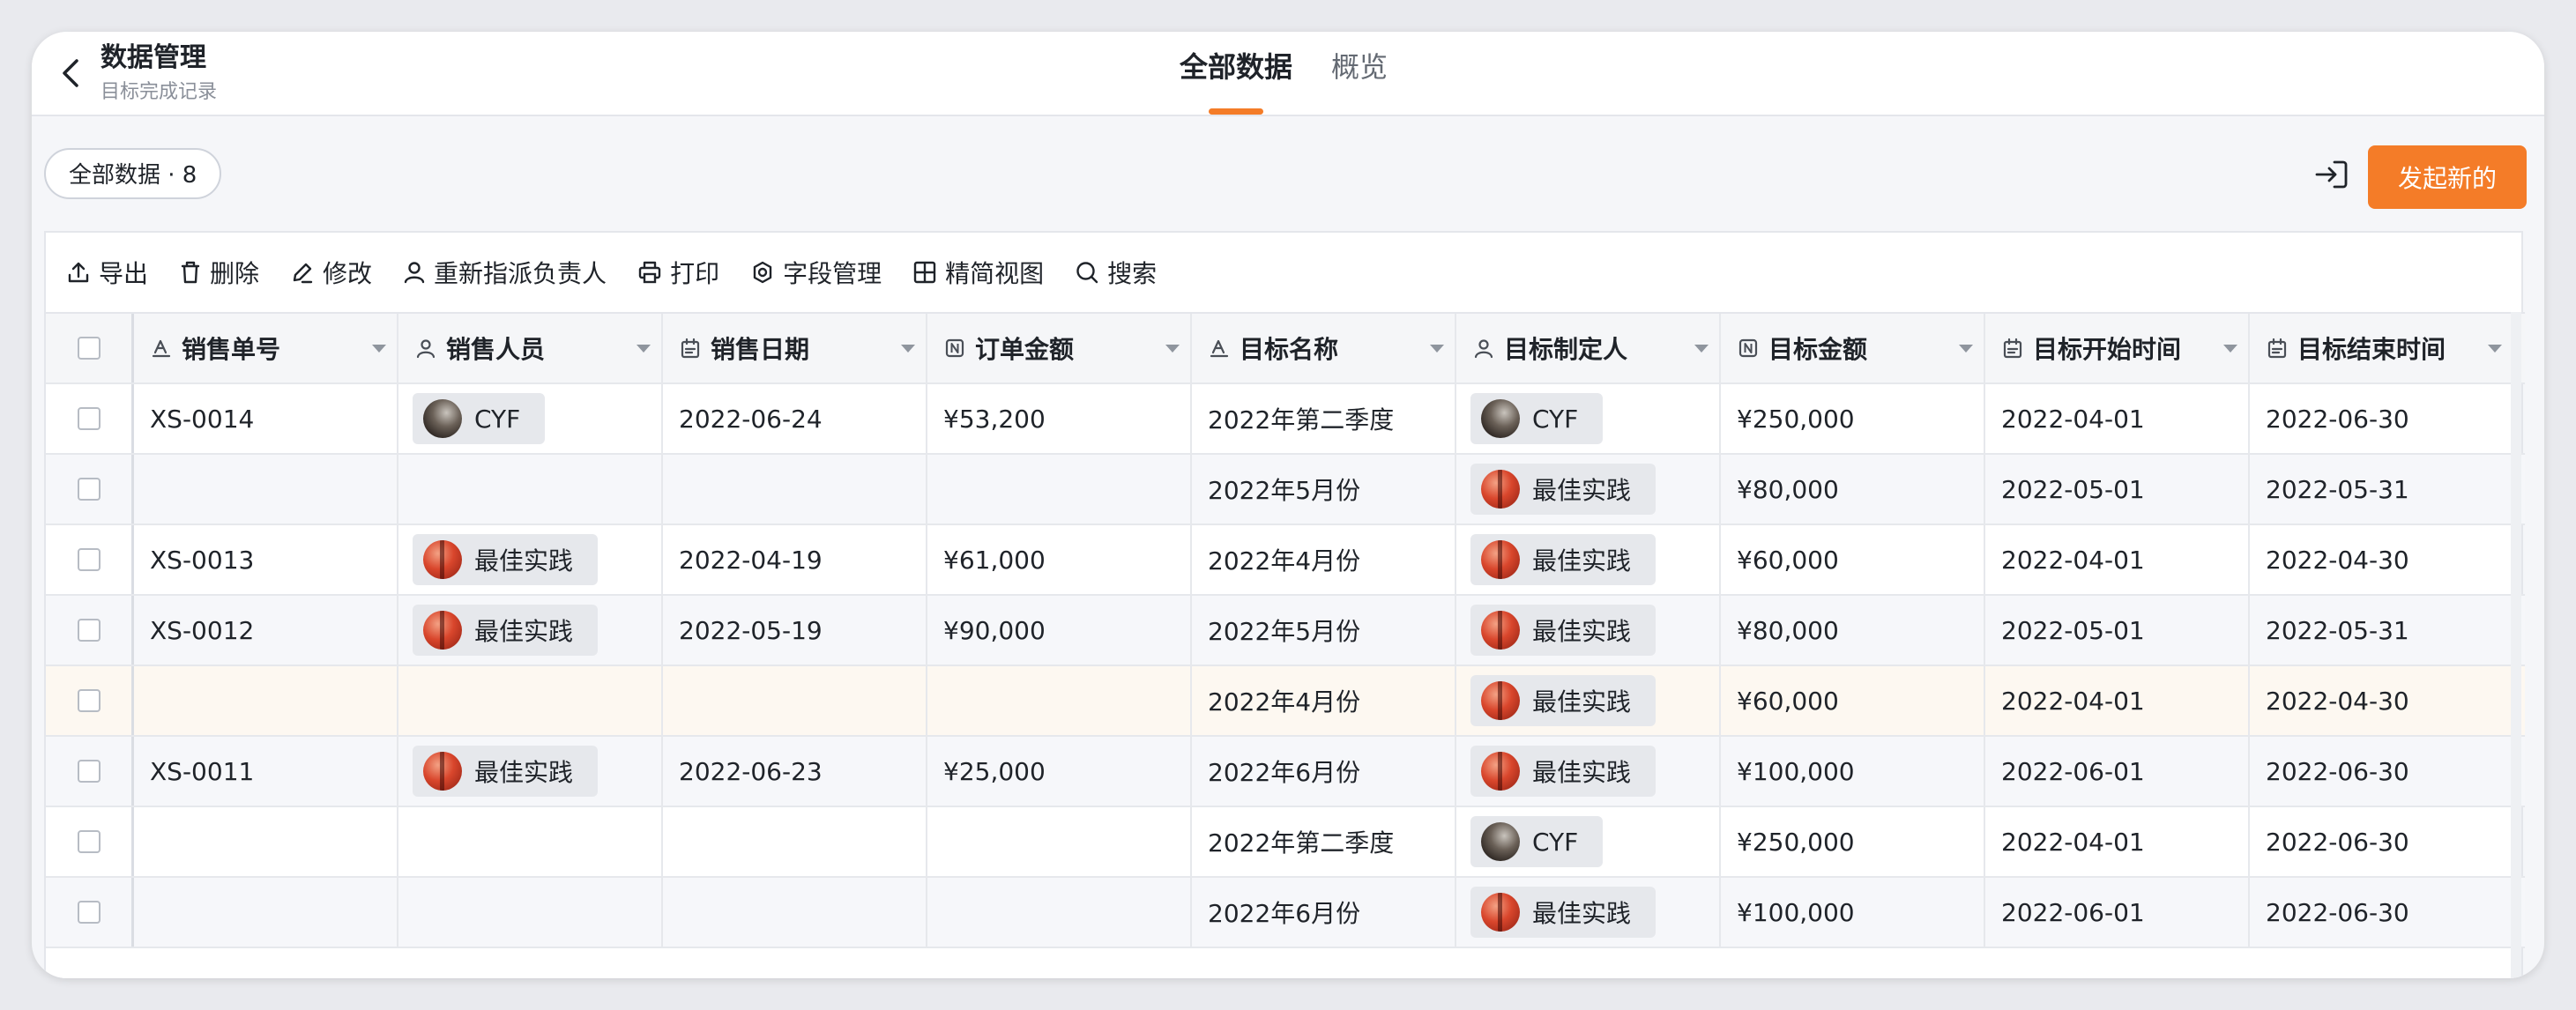 The width and height of the screenshot is (2576, 1010). Describe the element at coordinates (71, 73) in the screenshot. I see `back-button` at that location.